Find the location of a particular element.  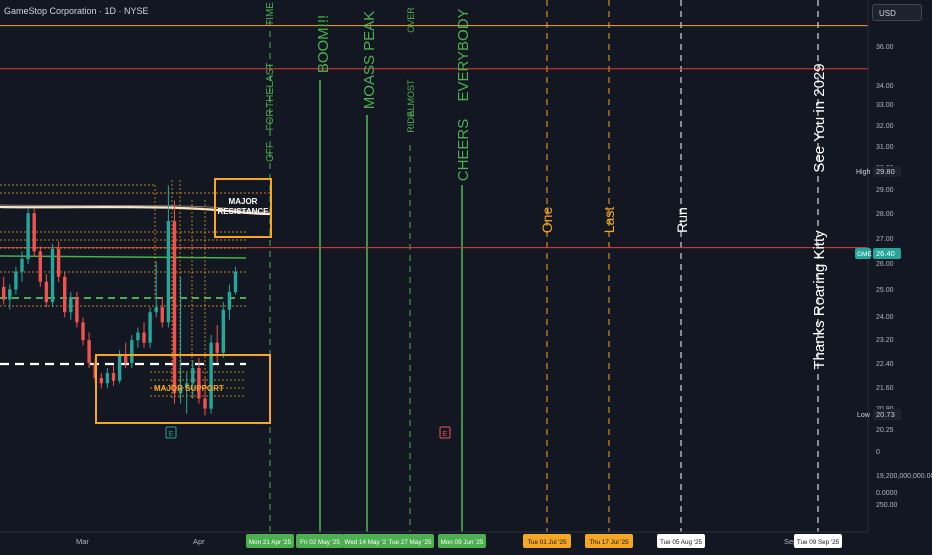

svg-text: Mon 21 Apr '25 is located at coordinates (270, 542).